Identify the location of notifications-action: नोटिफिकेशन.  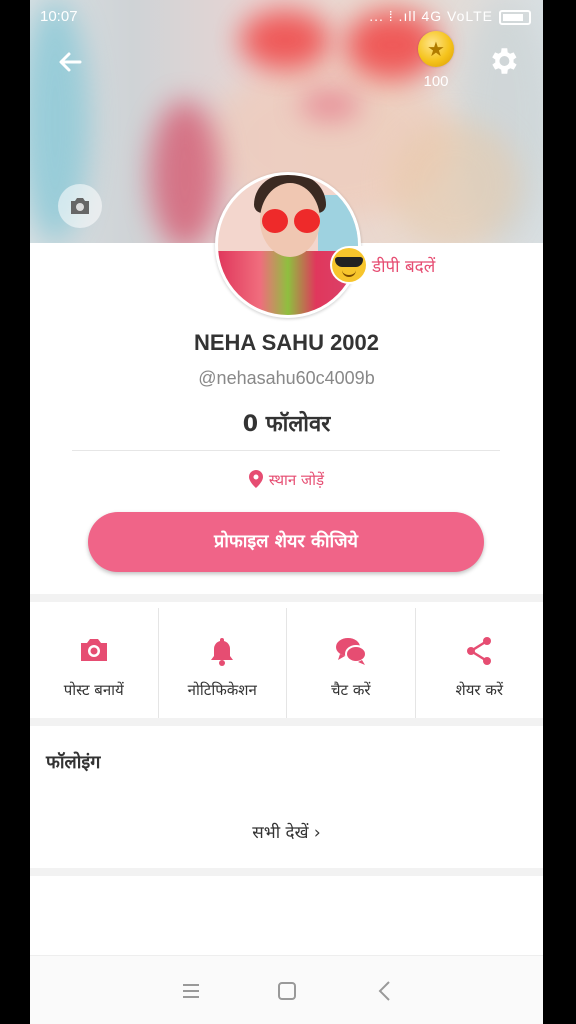
(222, 663).